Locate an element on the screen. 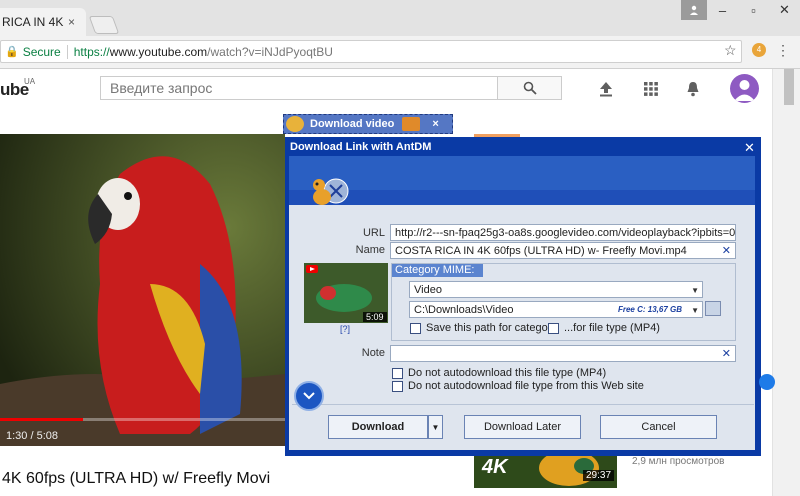  search-icon is located at coordinates (530, 88).